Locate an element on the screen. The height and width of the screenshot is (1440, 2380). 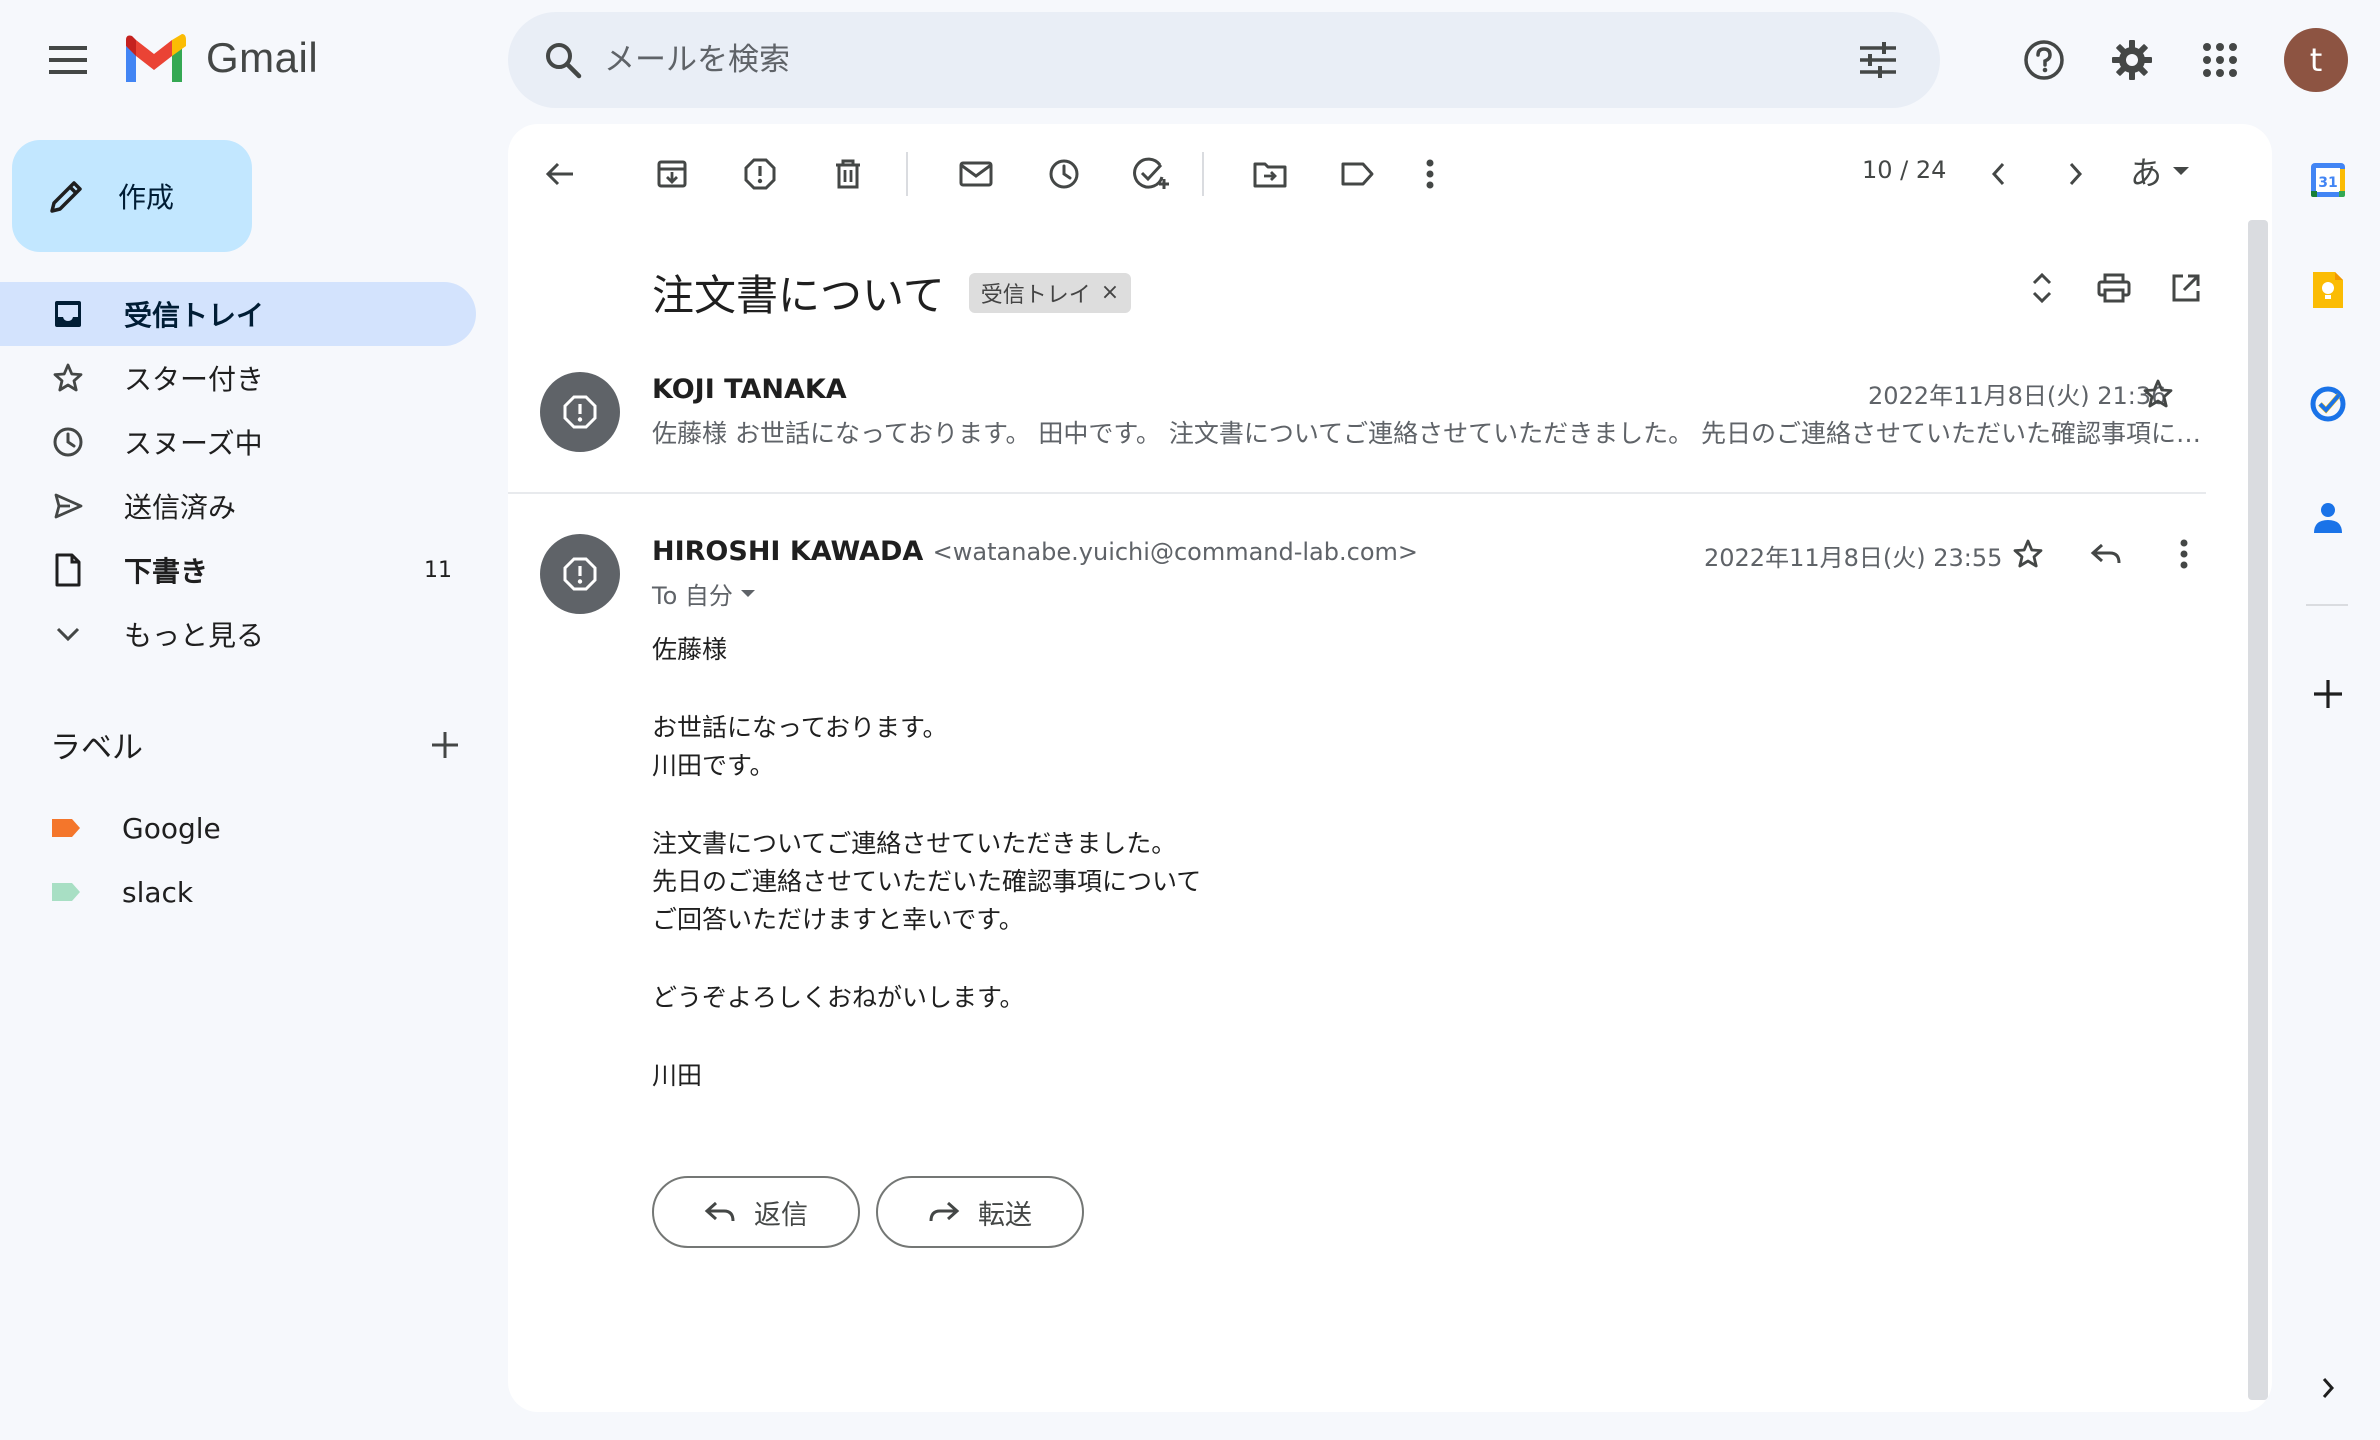
compose-label: 作成 is located at coordinates (146, 197).